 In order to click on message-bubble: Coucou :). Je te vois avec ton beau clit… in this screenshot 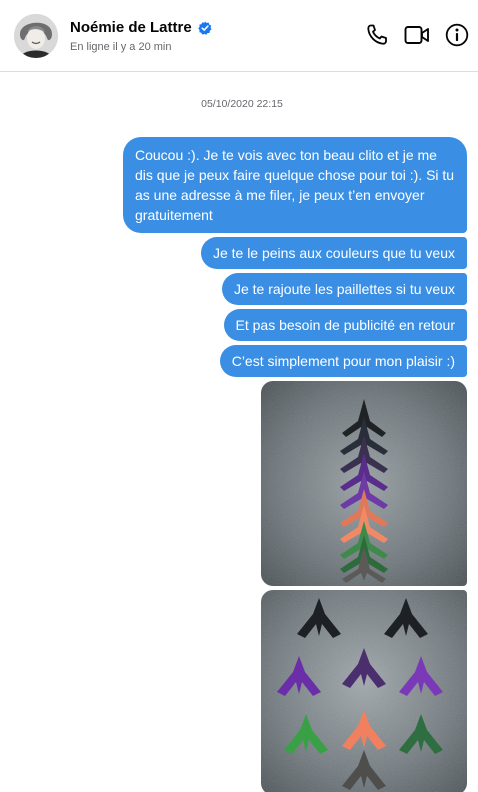, I will do `click(295, 185)`.